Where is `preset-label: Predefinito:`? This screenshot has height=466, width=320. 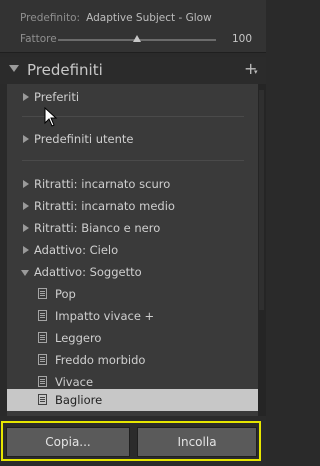 preset-label: Predefinito: is located at coordinates (50, 18).